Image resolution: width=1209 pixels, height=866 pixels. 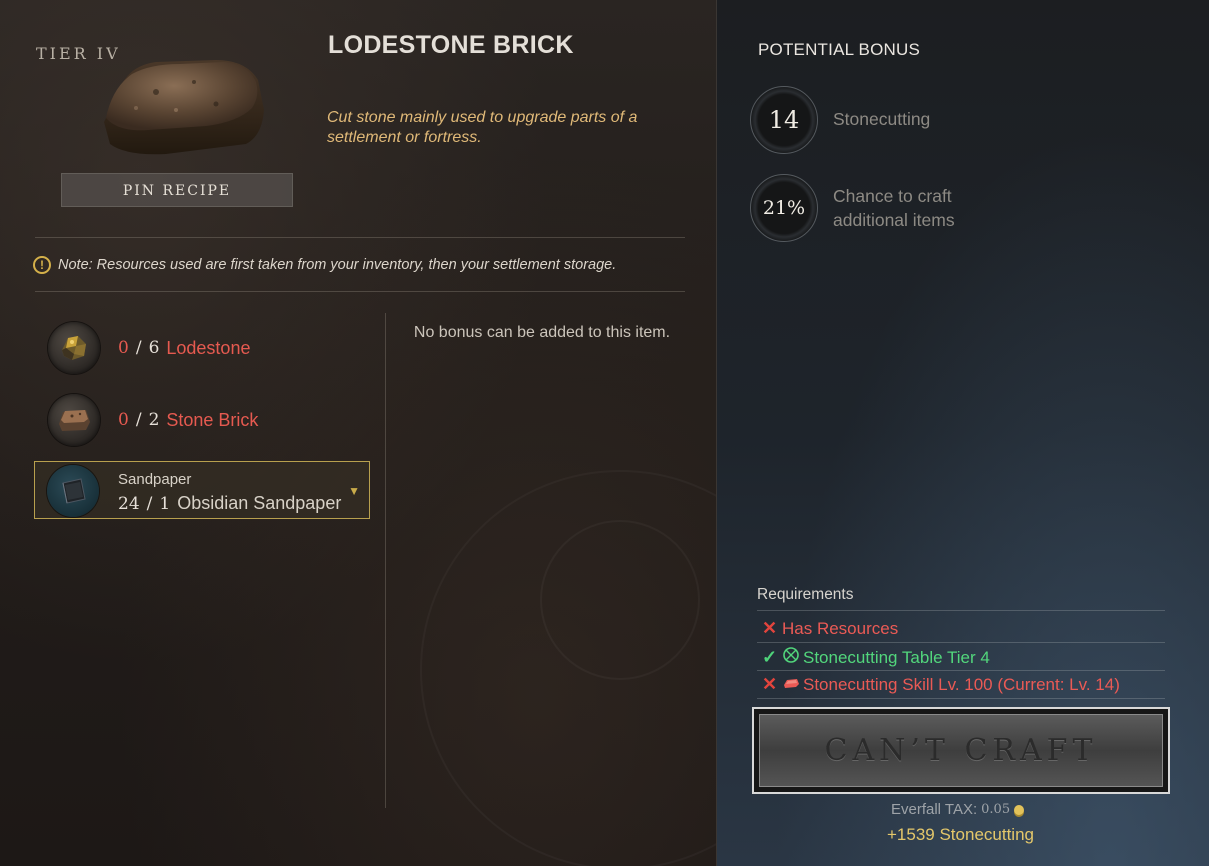 I want to click on warning-icon: !, so click(x=42, y=265).